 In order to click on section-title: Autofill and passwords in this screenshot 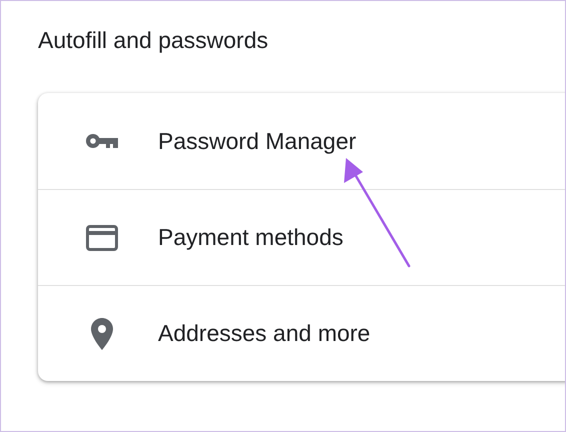, I will do `click(154, 40)`.